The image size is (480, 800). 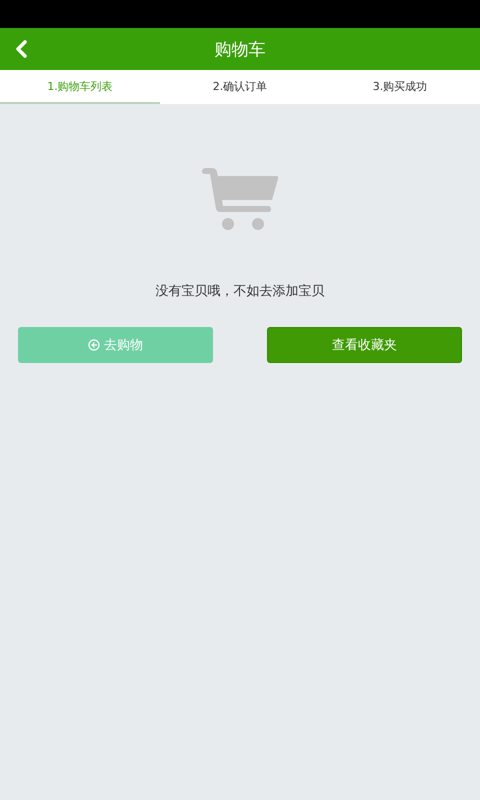 What do you see at coordinates (240, 49) in the screenshot?
I see `page-title: 购物车` at bounding box center [240, 49].